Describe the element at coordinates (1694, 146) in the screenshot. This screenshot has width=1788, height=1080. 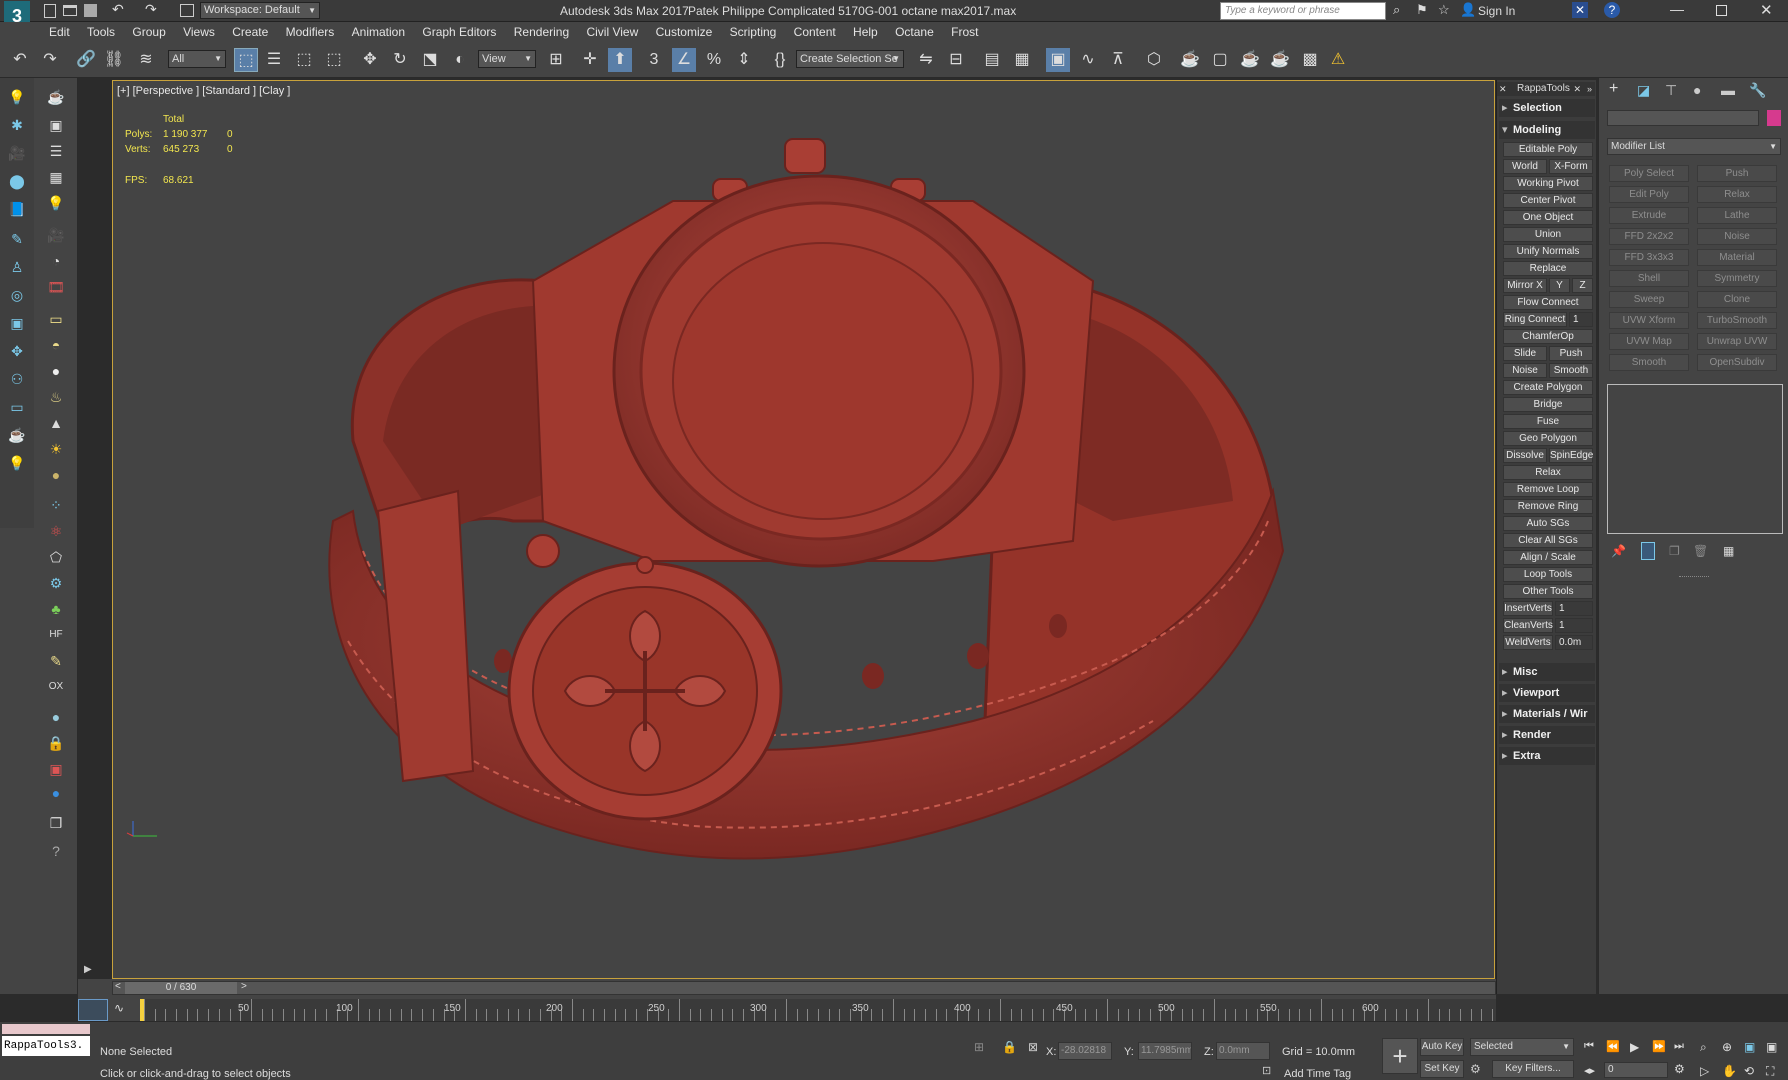
I see `modifier-list-dropdown: Modifier List ▼` at that location.